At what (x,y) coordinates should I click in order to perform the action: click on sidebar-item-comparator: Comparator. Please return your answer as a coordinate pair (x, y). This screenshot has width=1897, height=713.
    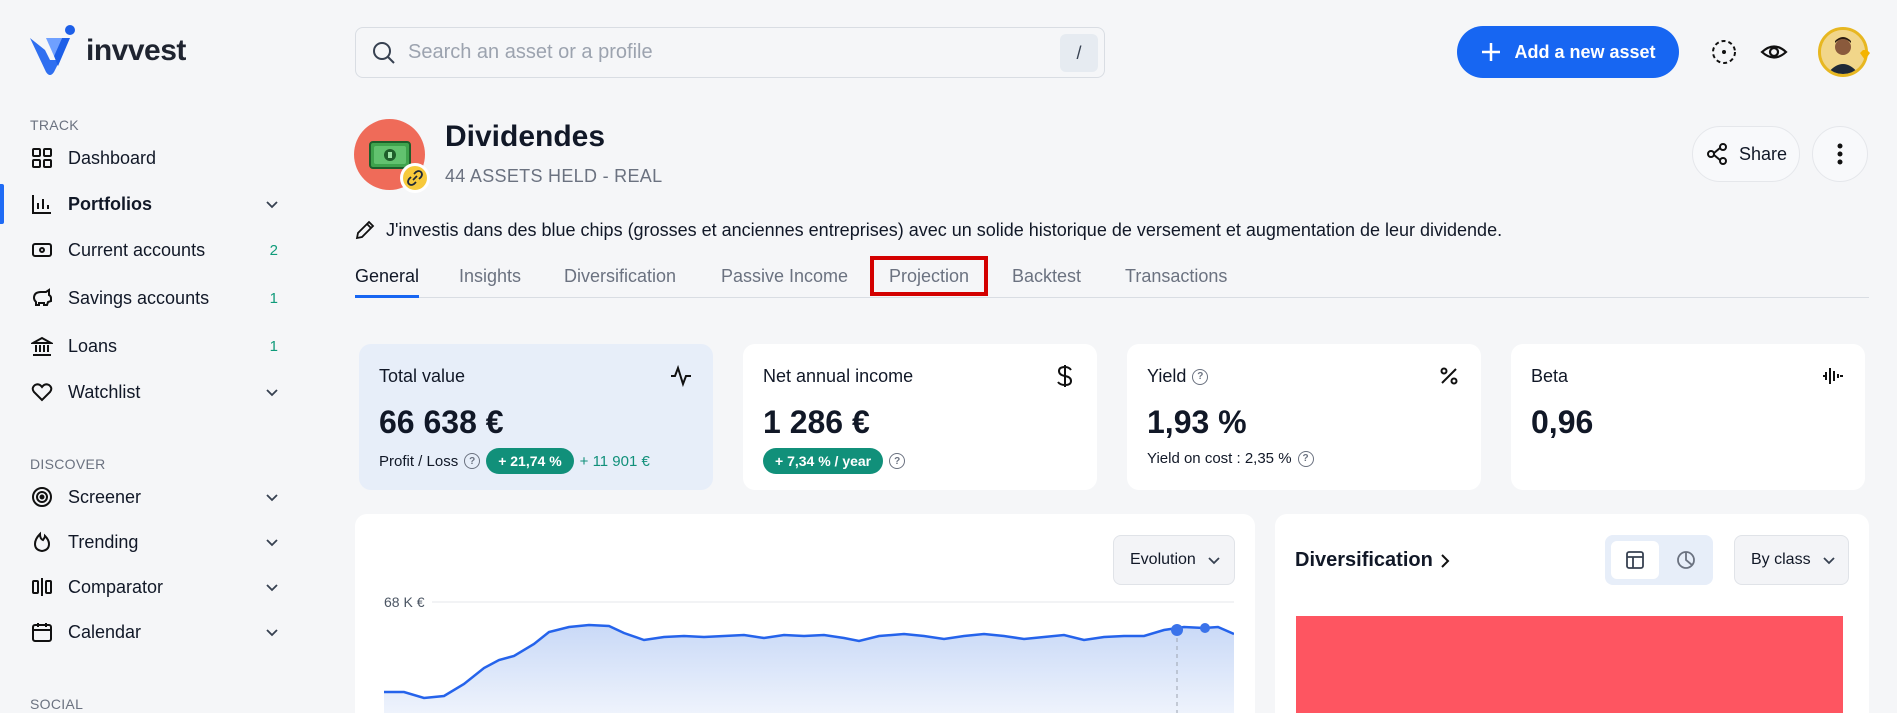
    Looking at the image, I should click on (150, 587).